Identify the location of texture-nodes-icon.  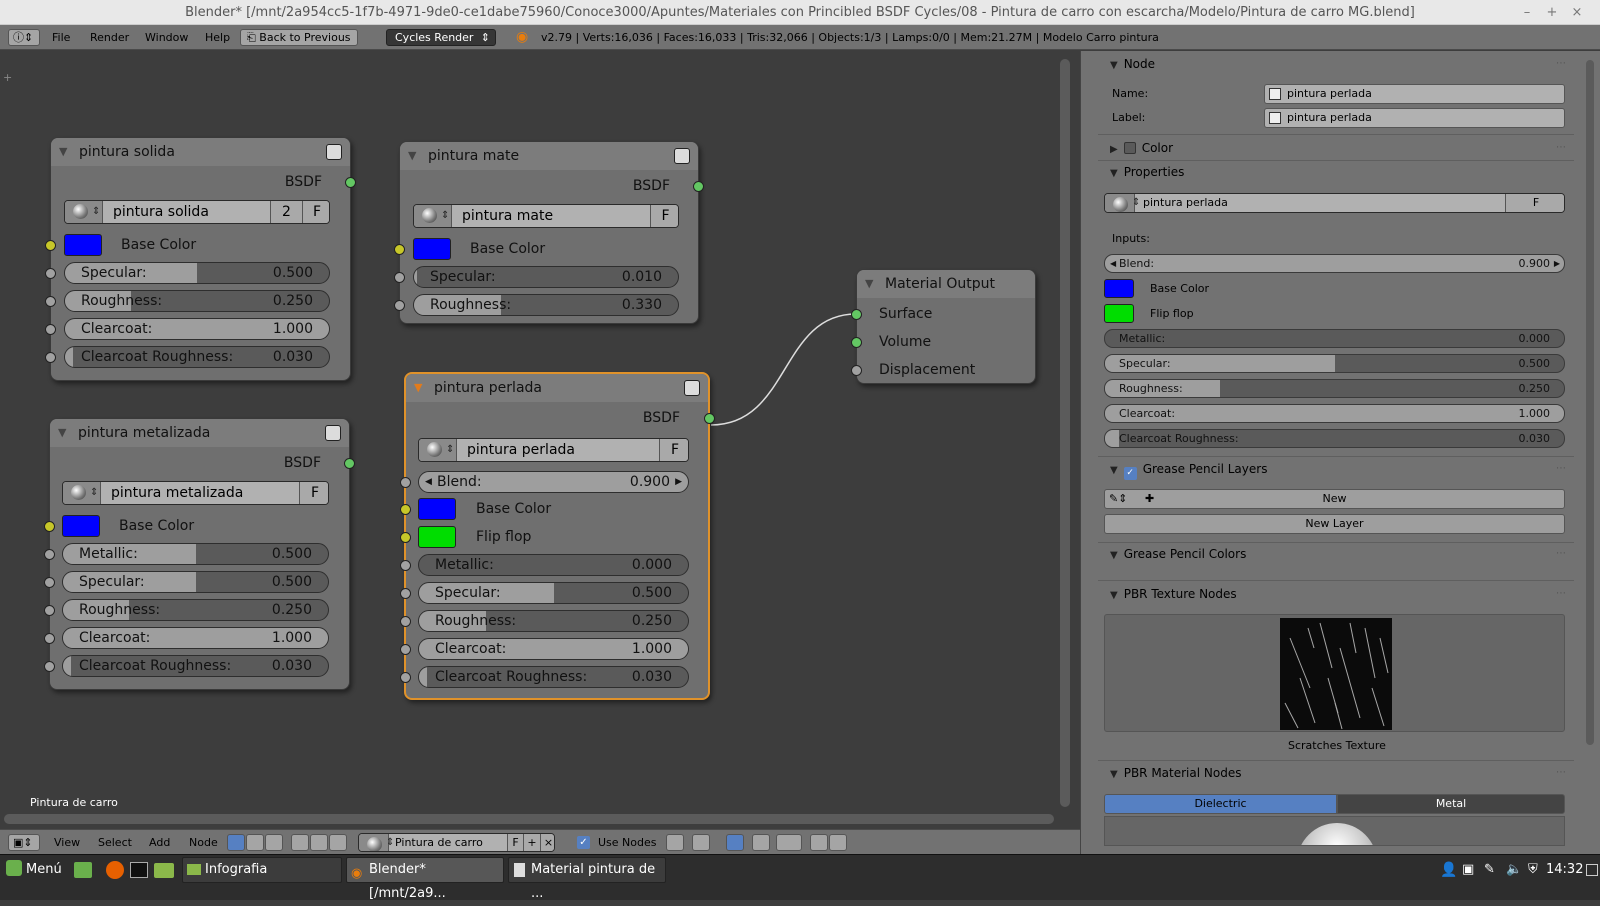
(274, 842).